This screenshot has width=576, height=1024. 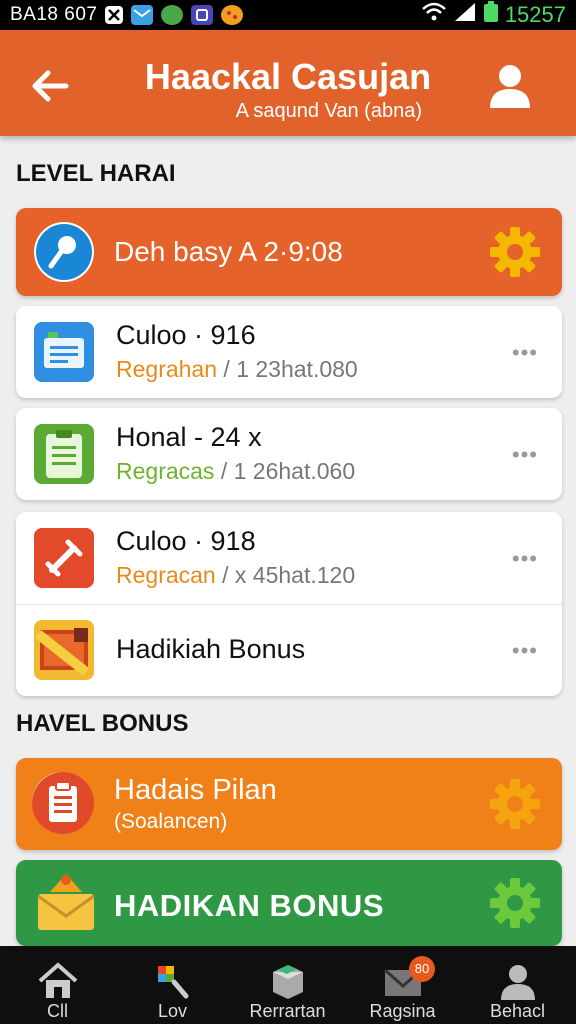 I want to click on level-banner: Deh basy A 2·9:08, so click(x=289, y=252).